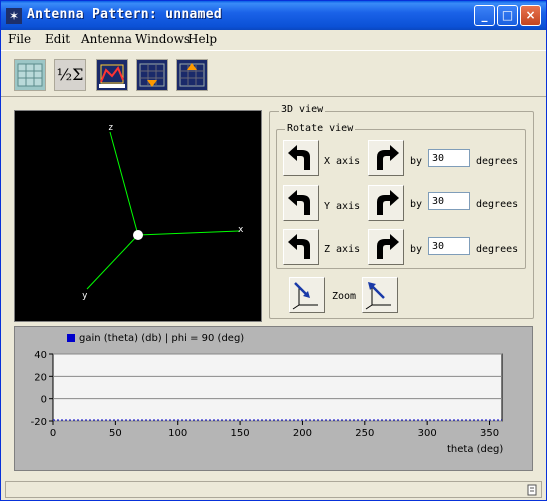  Describe the element at coordinates (138, 235) in the screenshot. I see `origin-marker` at that location.